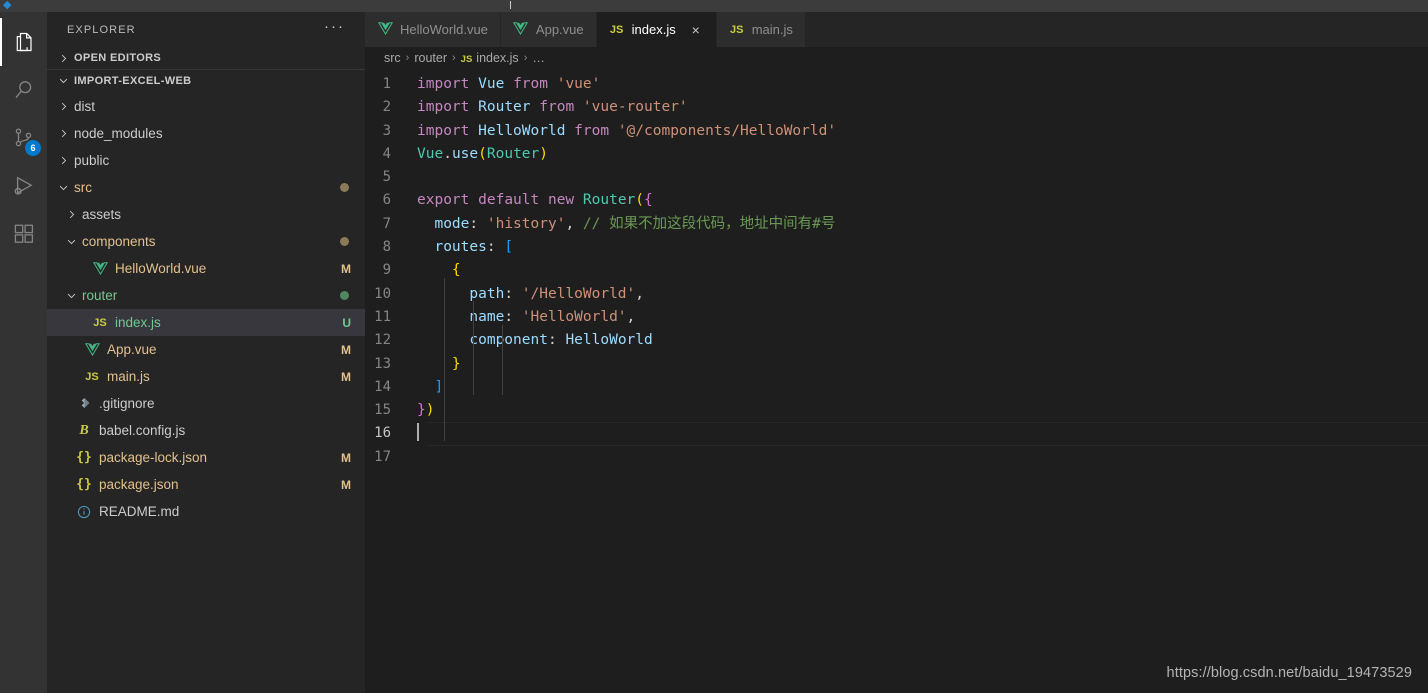 This screenshot has height=693, width=1428. Describe the element at coordinates (696, 30) in the screenshot. I see `close-icon: ×` at that location.